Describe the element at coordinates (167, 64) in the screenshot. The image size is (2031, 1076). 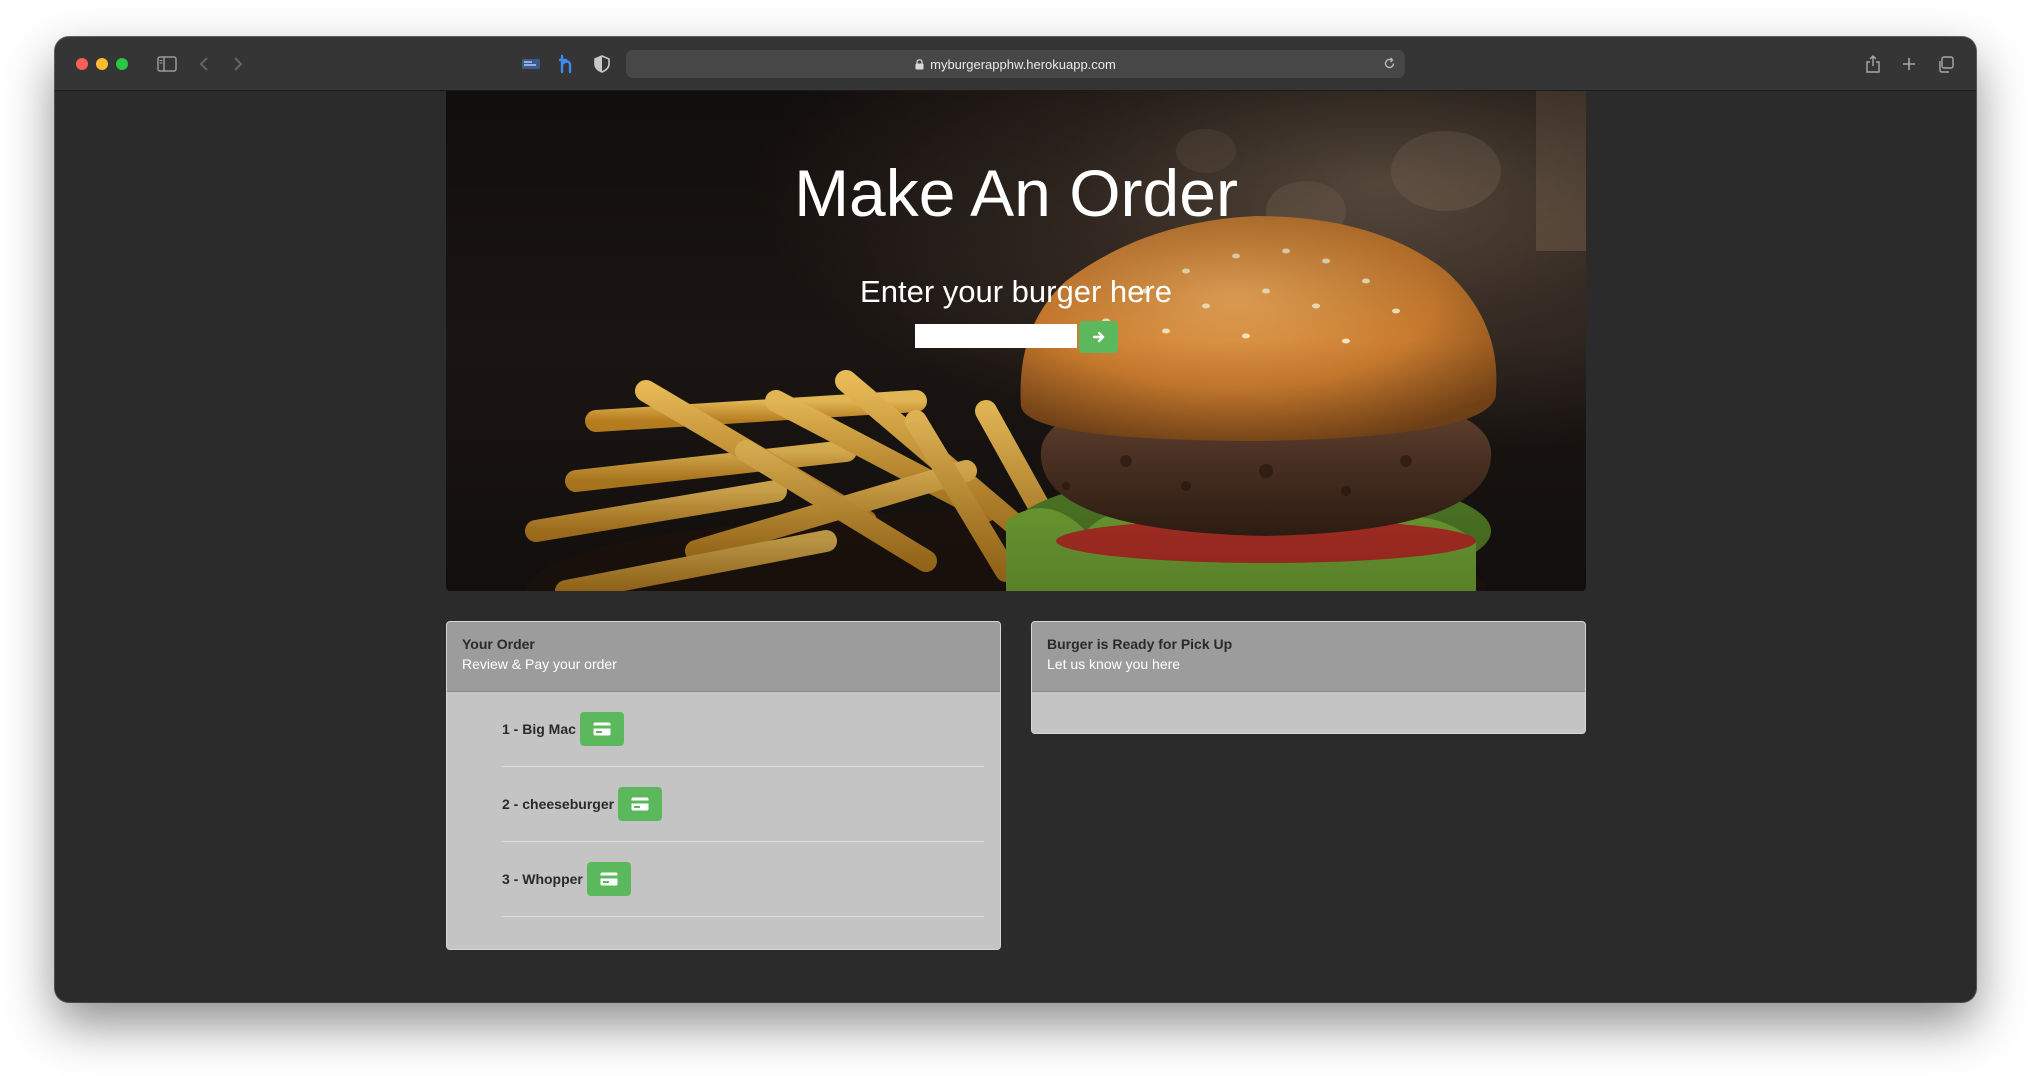
I see `sidebar-toggle-icon` at that location.